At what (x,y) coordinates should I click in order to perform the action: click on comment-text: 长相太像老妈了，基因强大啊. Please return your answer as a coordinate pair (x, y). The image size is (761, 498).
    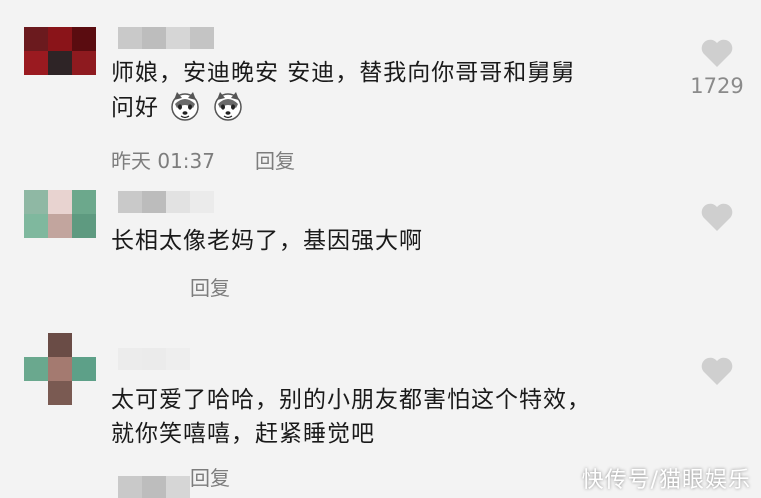
    Looking at the image, I should click on (267, 241).